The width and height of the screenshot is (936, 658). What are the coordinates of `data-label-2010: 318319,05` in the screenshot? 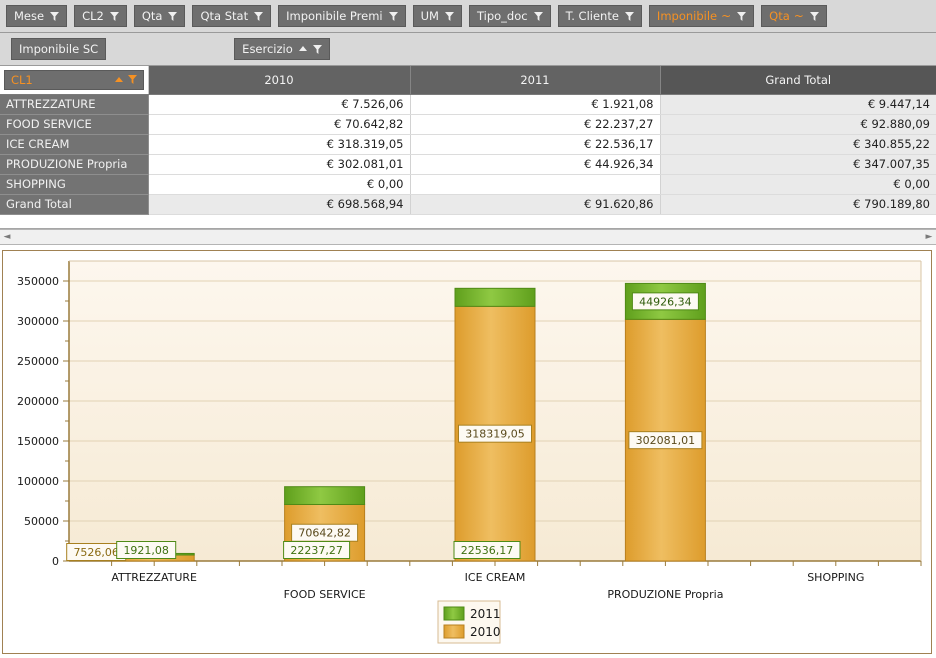 It's located at (495, 433).